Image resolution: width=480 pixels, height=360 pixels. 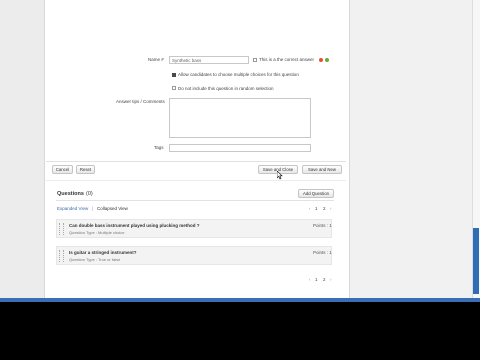 I want to click on pager-bottom-page-1: 1, so click(x=316, y=279).